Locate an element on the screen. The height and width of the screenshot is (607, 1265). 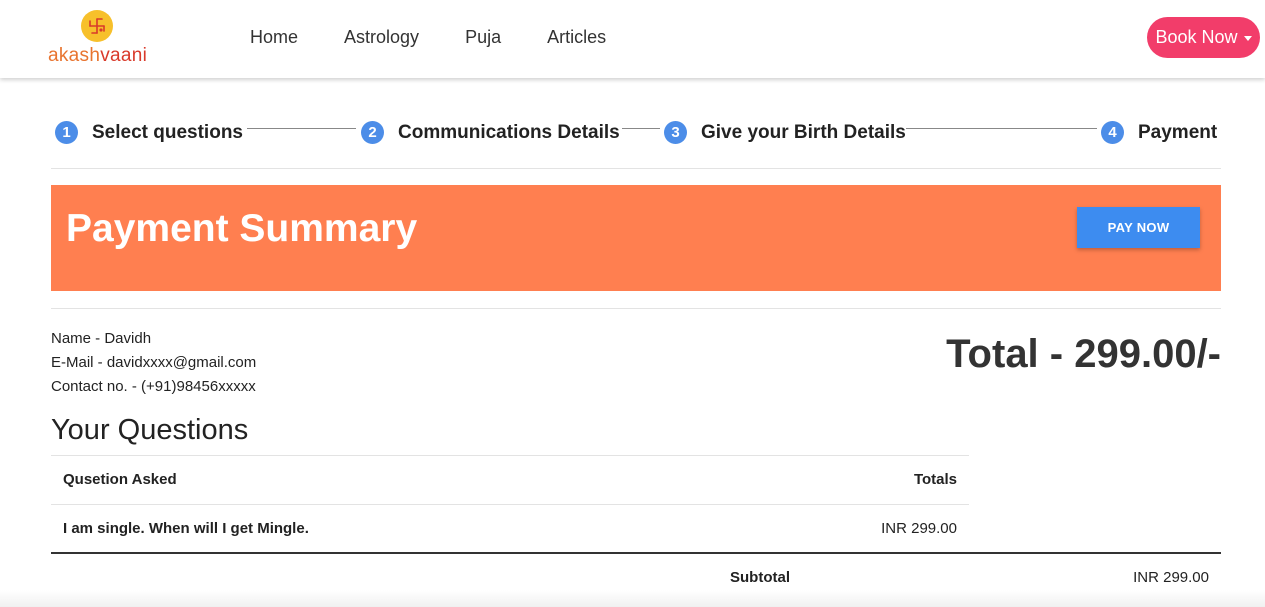
subtotal-divider is located at coordinates (636, 553).